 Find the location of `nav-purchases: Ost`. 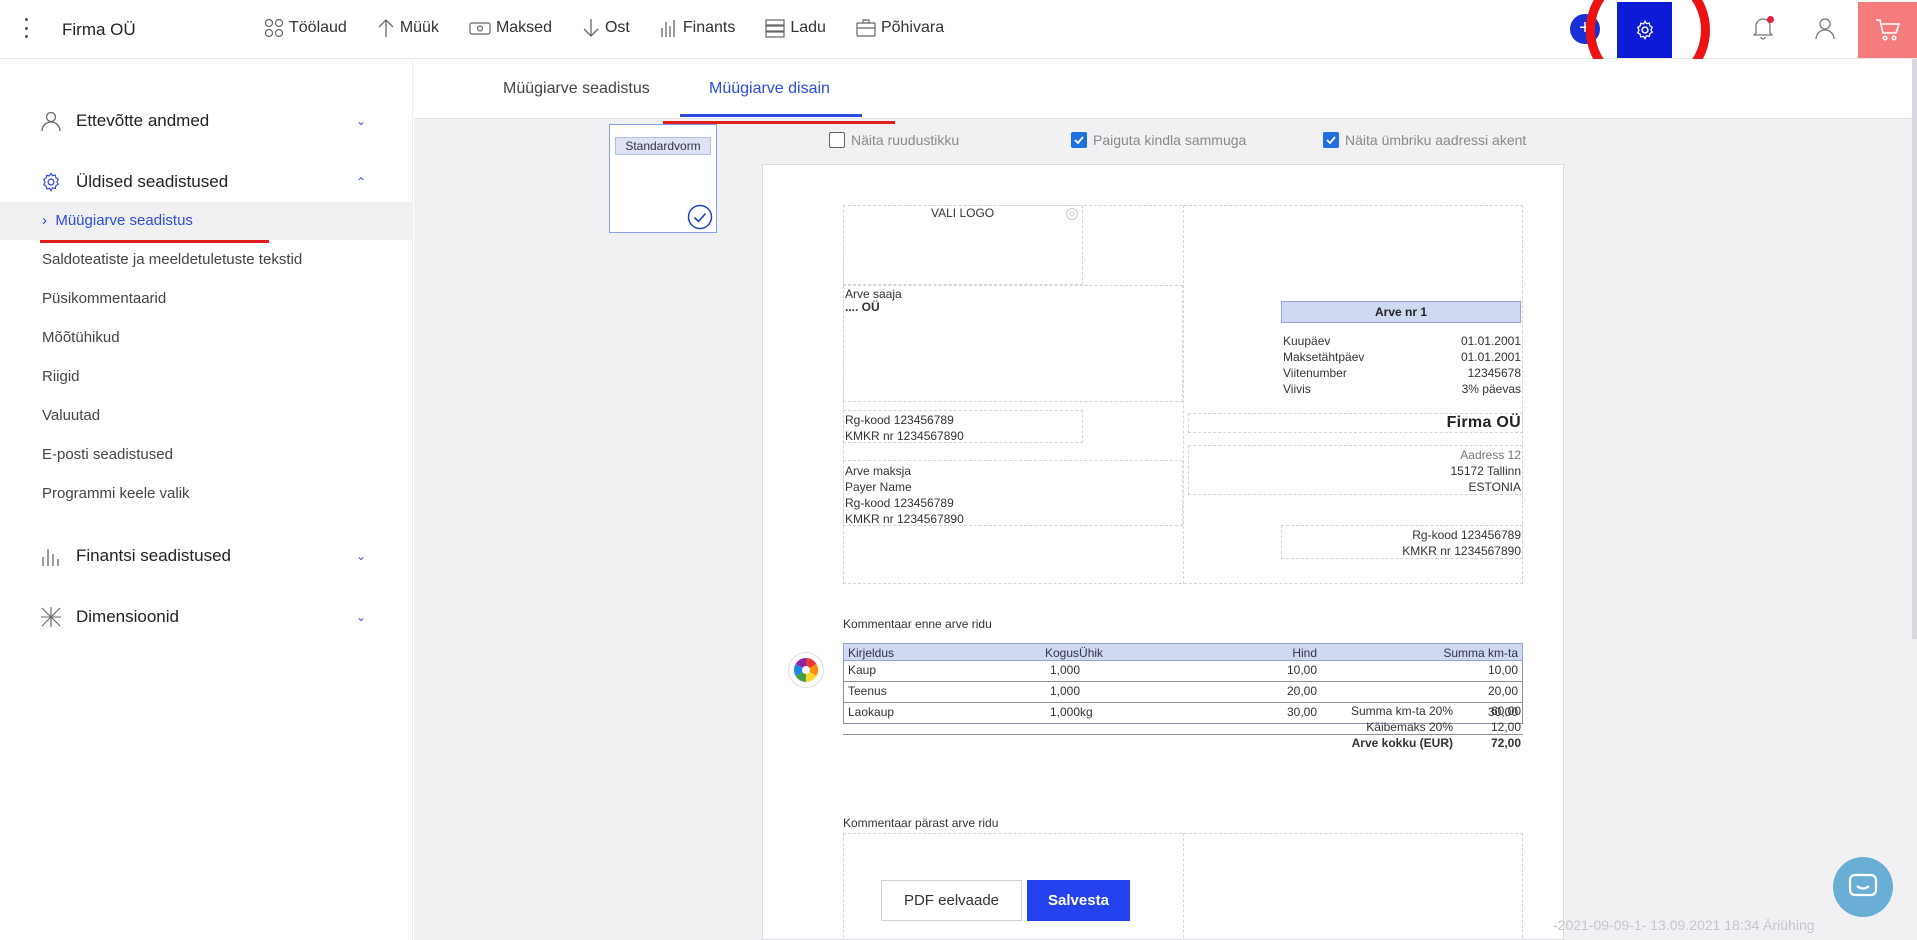

nav-purchases: Ost is located at coordinates (606, 28).